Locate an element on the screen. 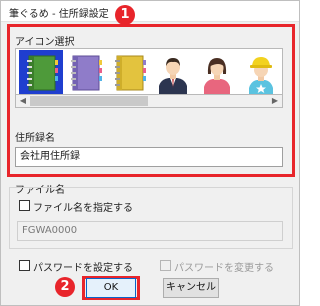 The height and width of the screenshot is (306, 320). icon-select-label: アイコン選択 is located at coordinates (45, 42).